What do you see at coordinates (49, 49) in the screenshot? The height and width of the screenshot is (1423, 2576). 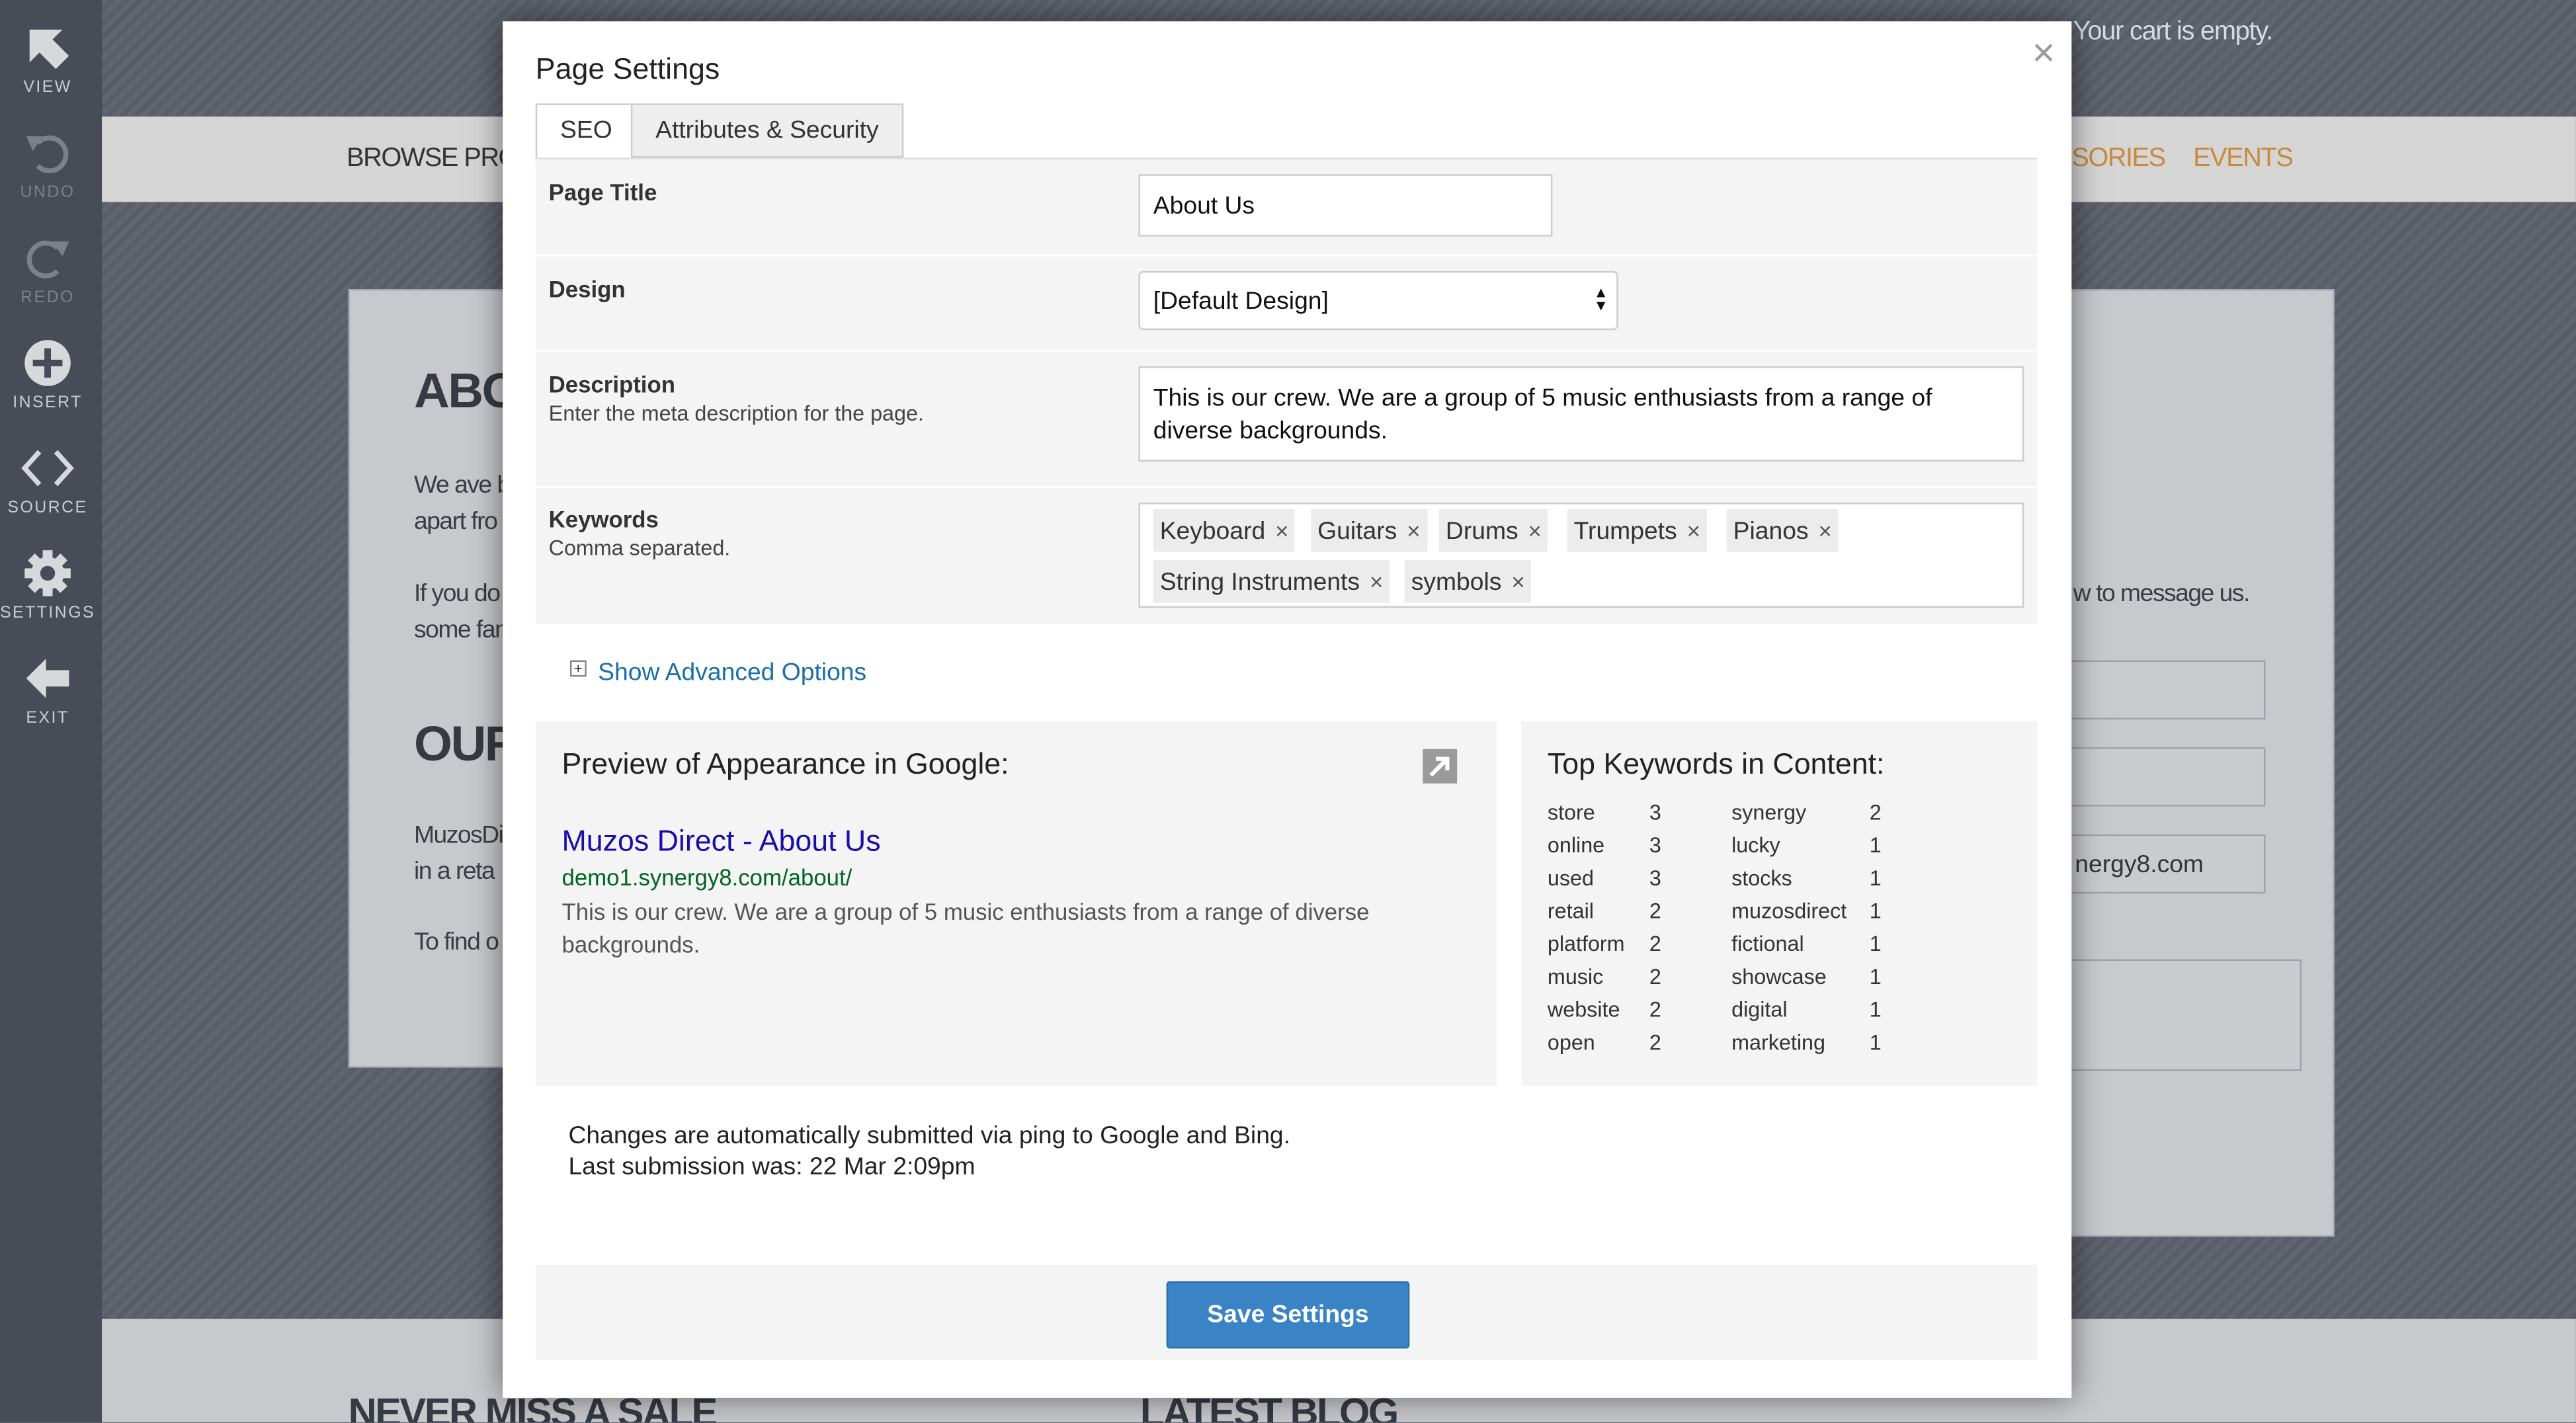 I see `arrow-up-left-icon` at bounding box center [49, 49].